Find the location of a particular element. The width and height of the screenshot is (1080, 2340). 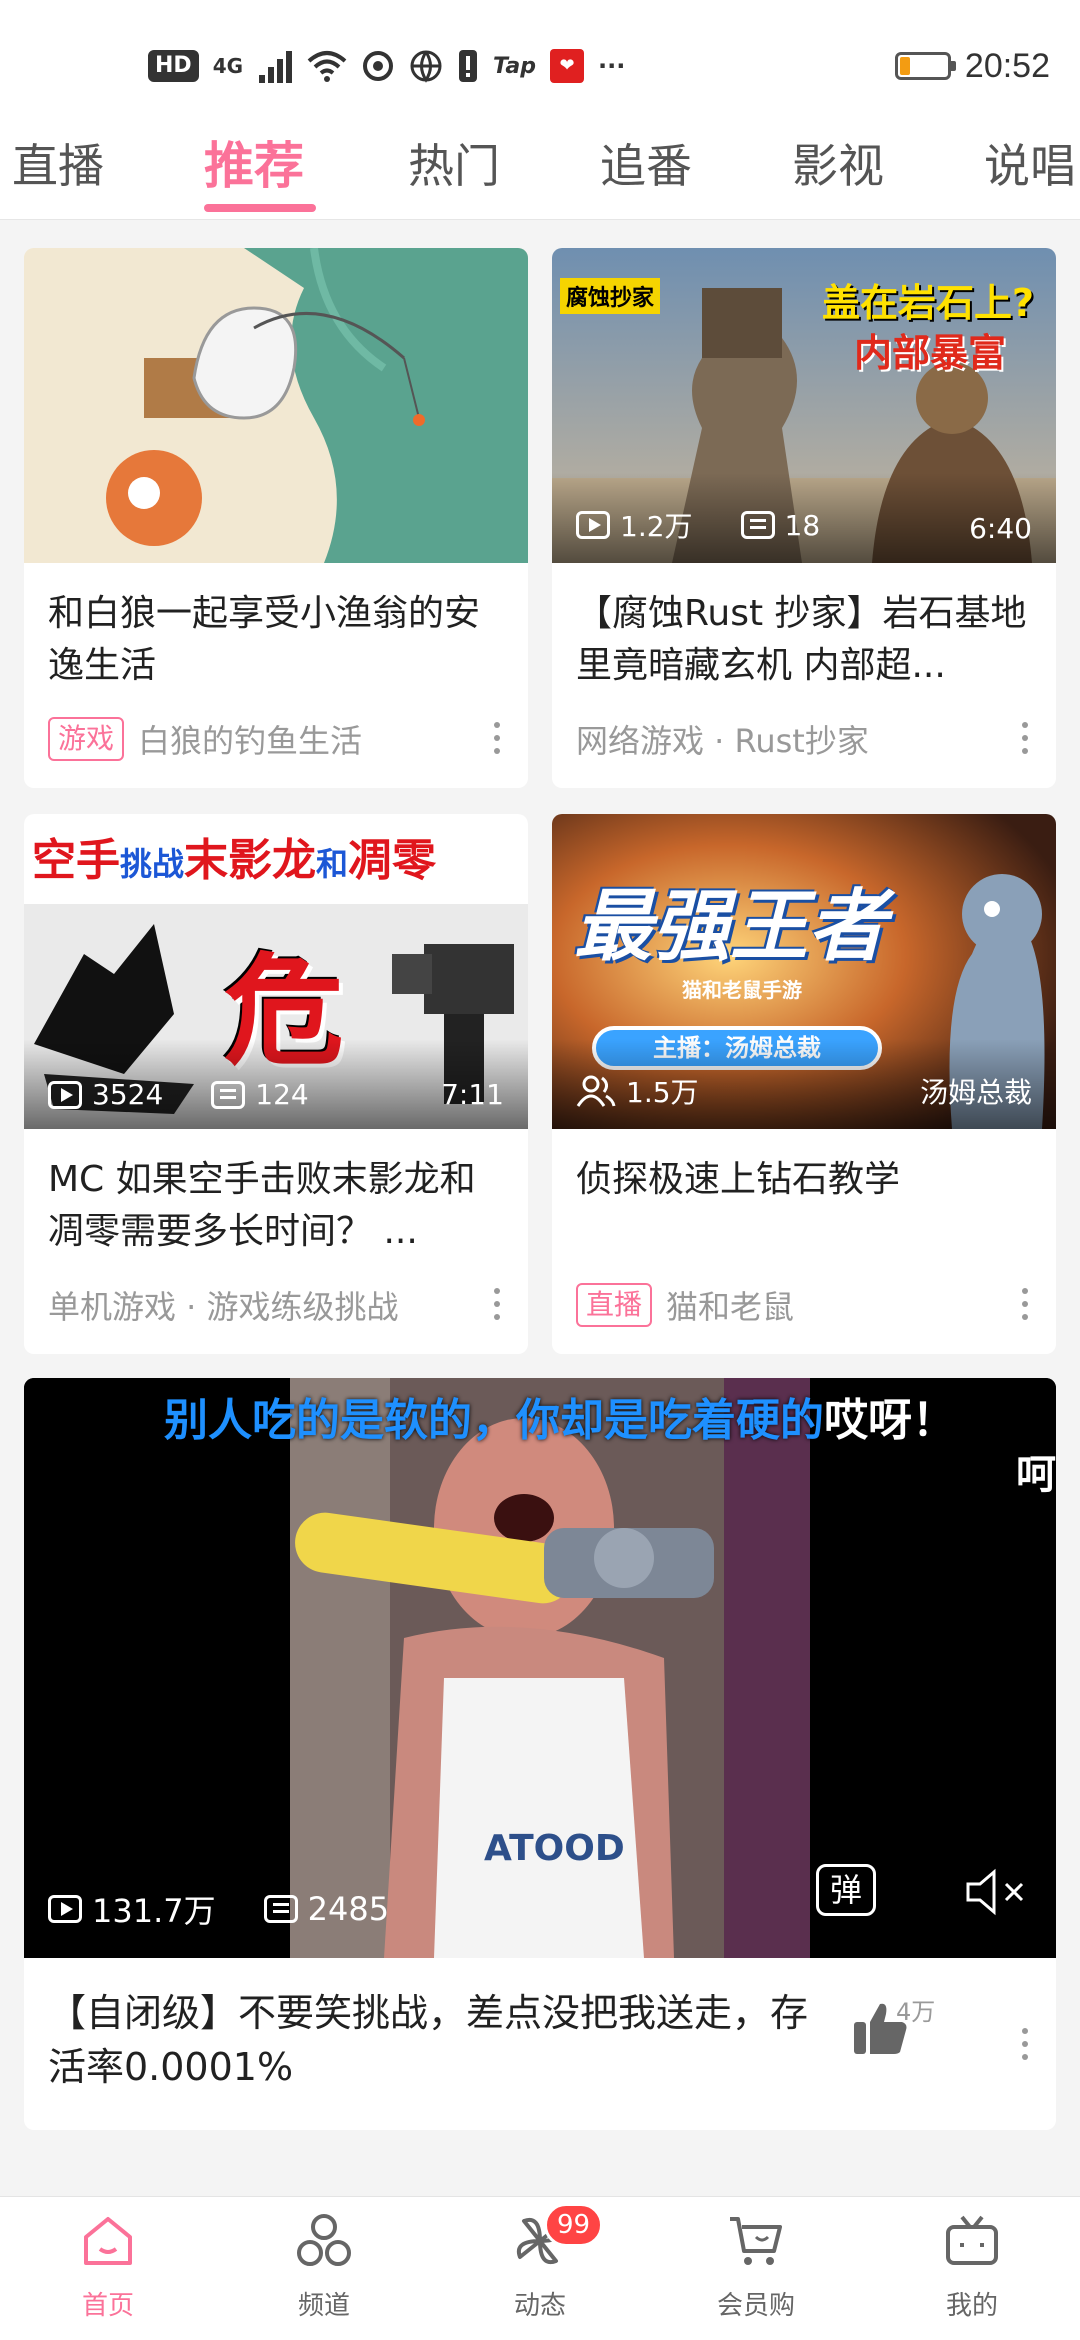

live-category: 猫和老鼠 is located at coordinates (730, 1305).